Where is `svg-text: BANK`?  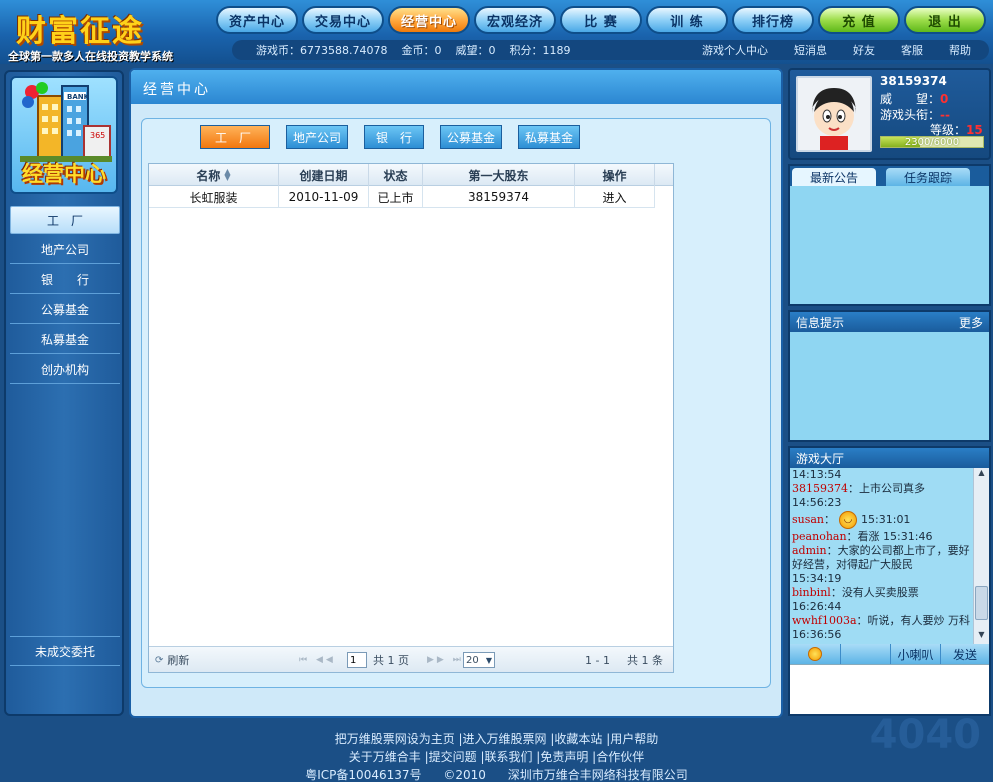 svg-text: BANK is located at coordinates (78, 97).